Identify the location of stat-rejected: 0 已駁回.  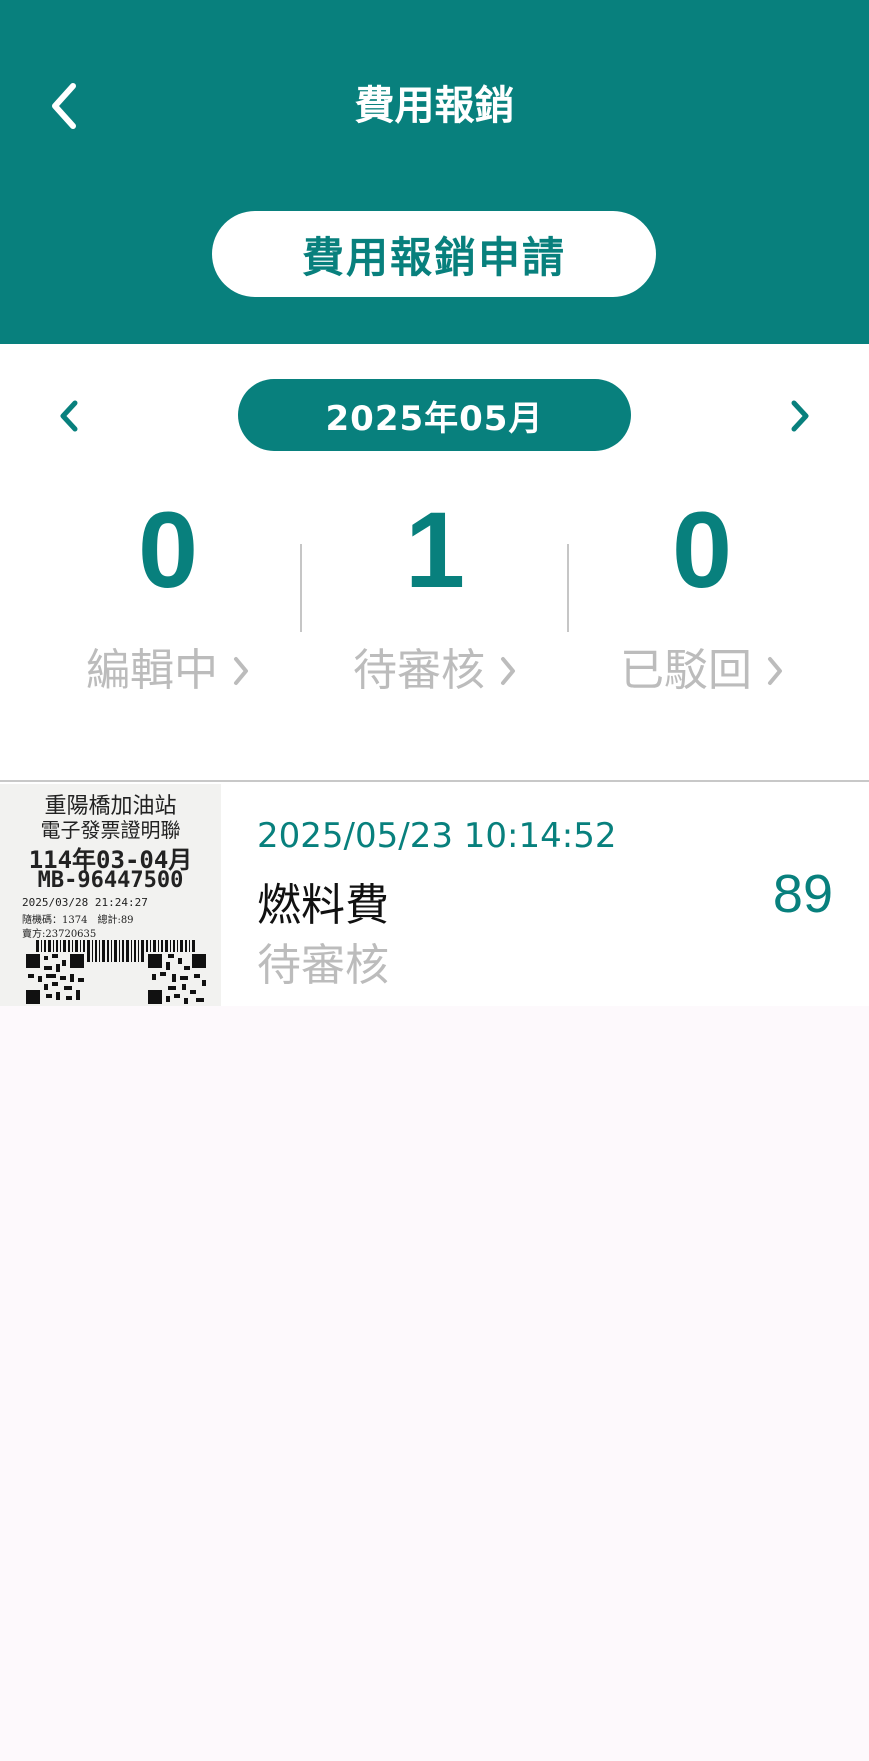
(702, 592).